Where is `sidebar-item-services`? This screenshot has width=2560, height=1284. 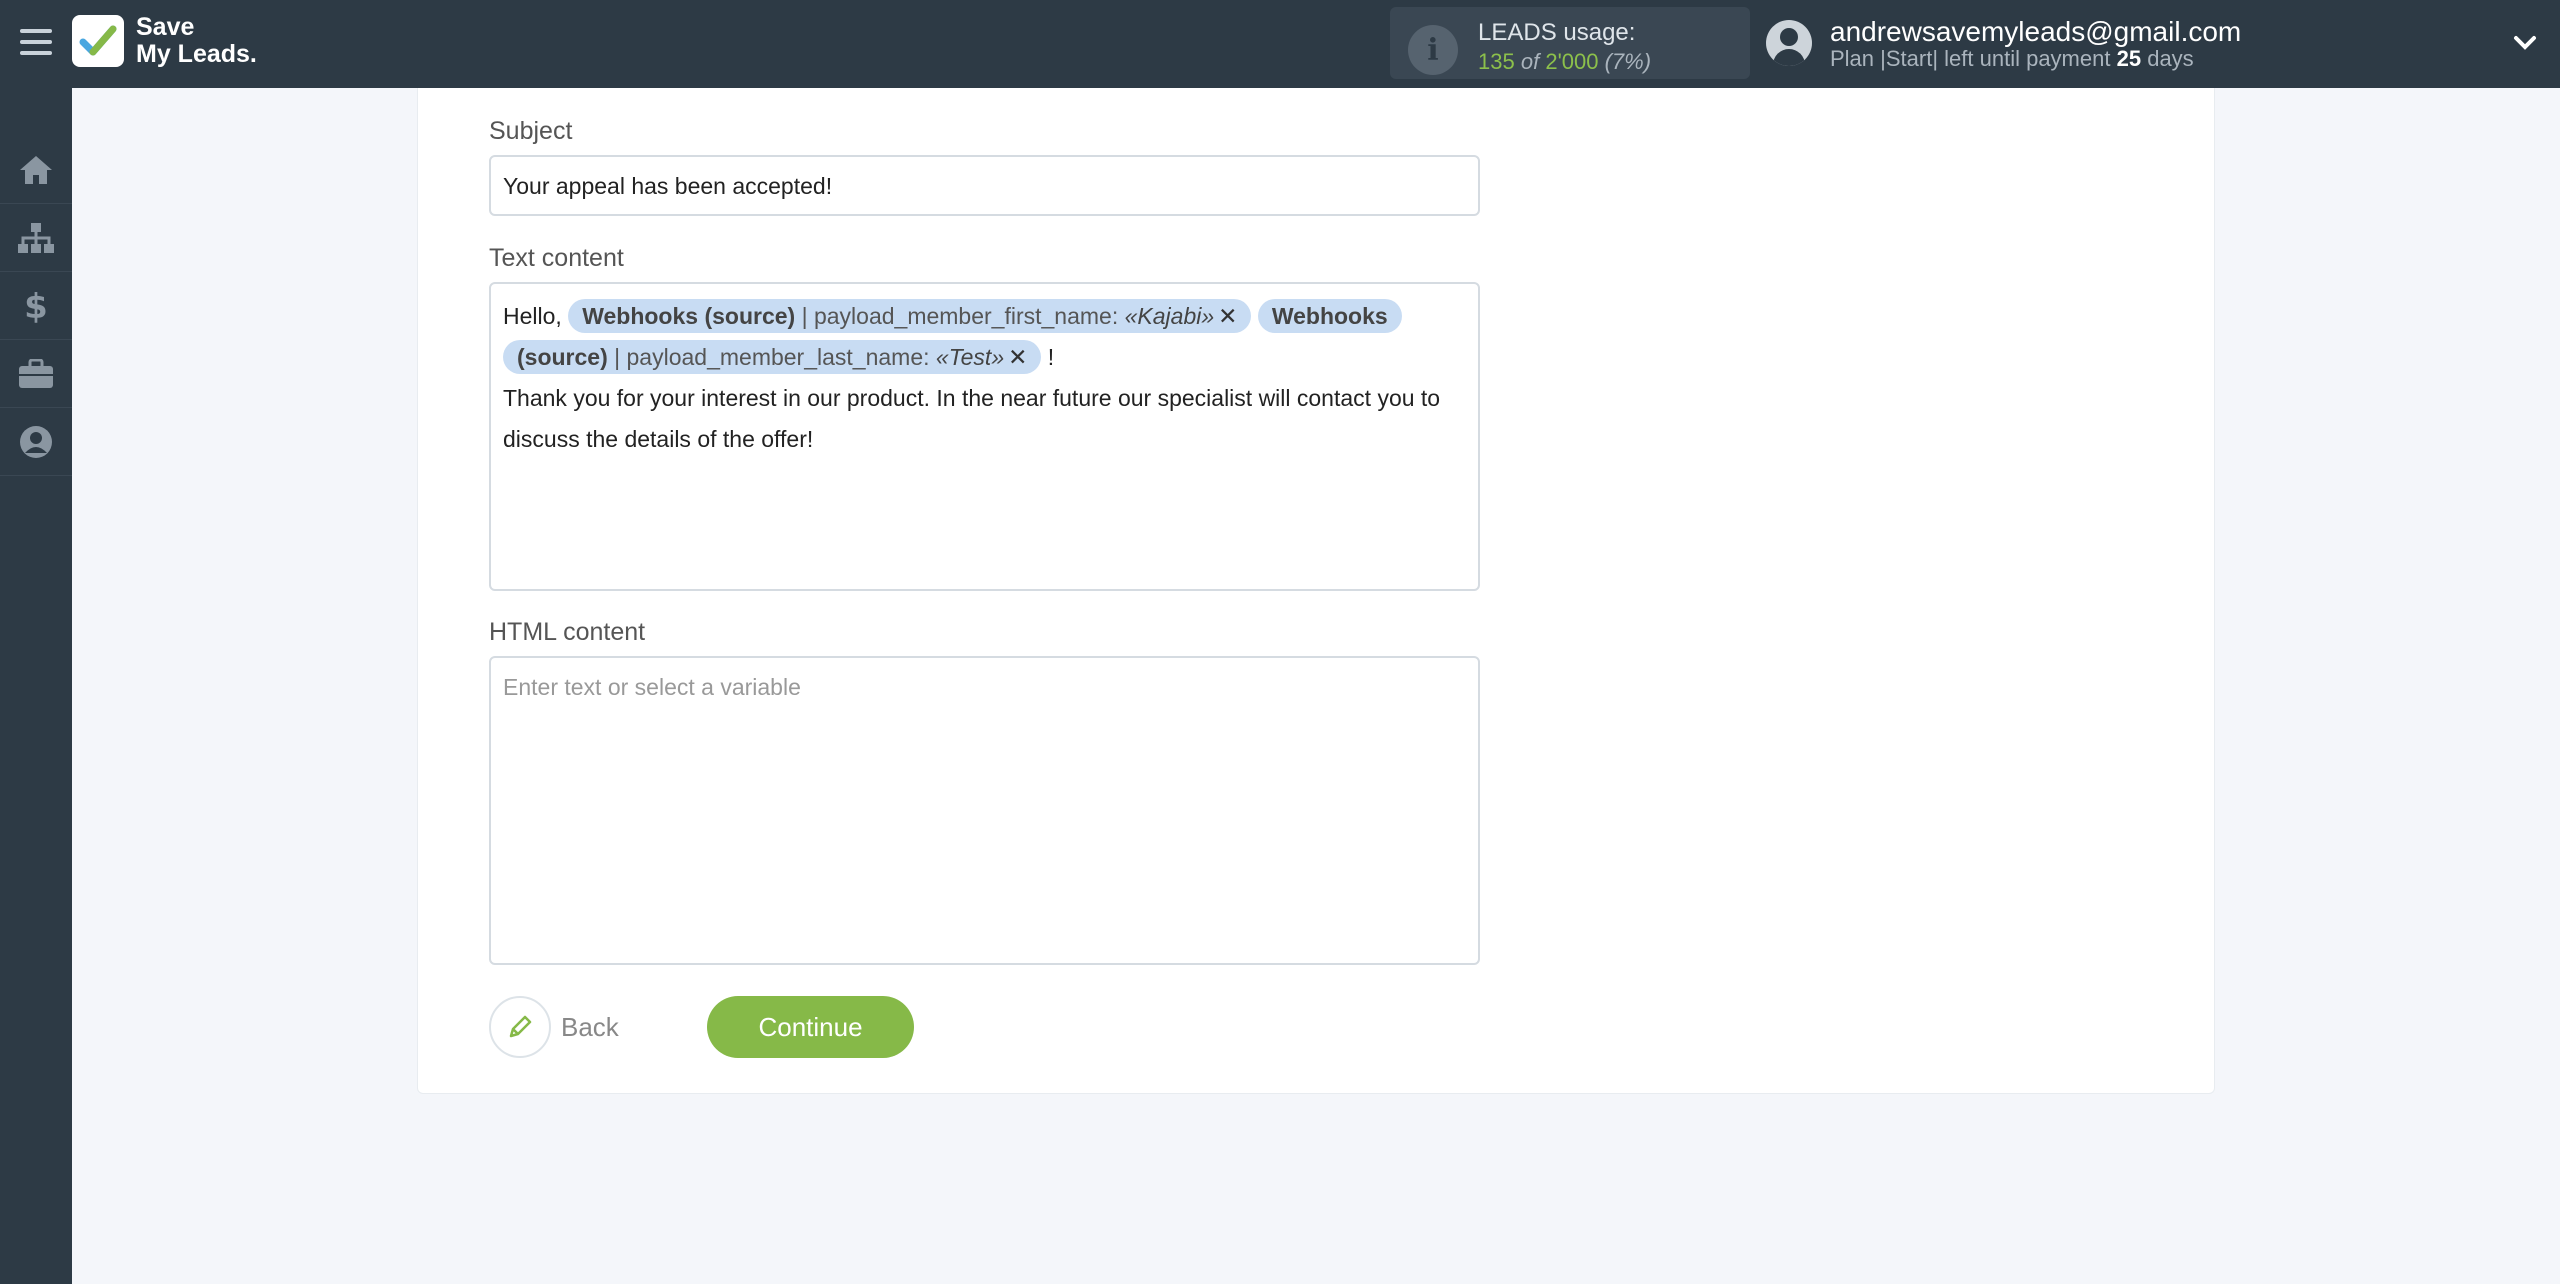
sidebar-item-services is located at coordinates (36, 374).